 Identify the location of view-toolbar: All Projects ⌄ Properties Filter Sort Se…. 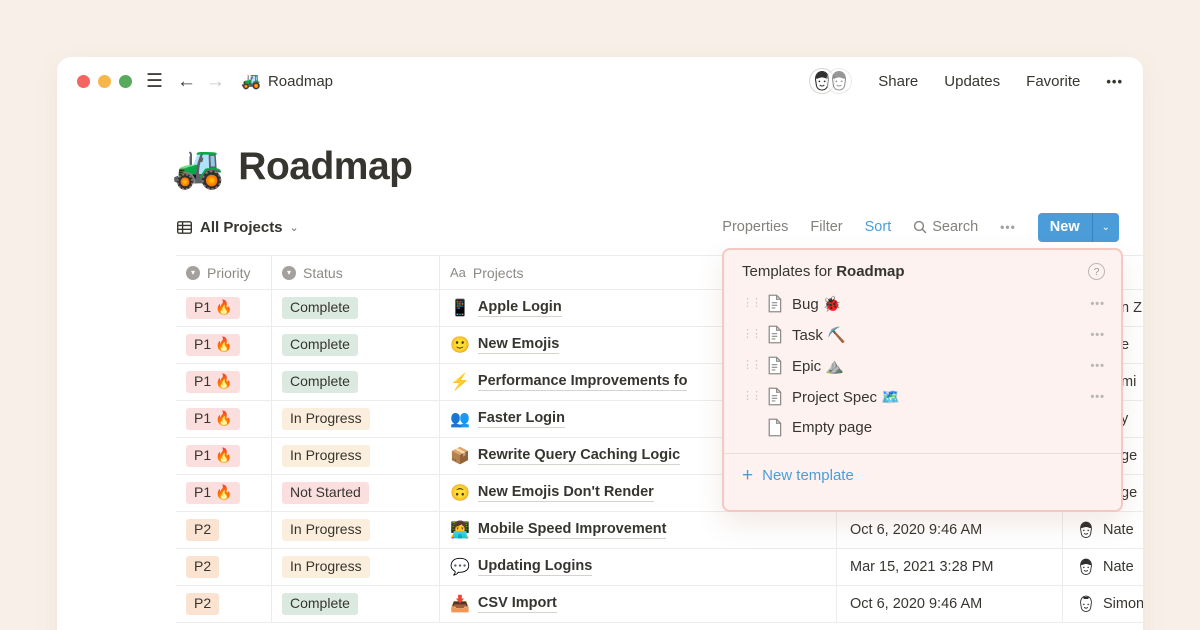
(647, 227).